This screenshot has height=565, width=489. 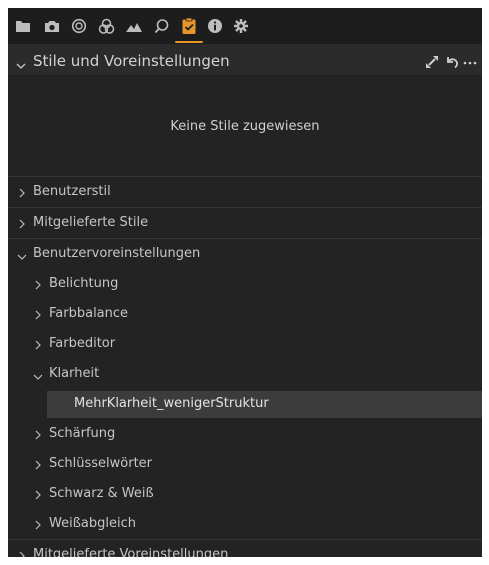 What do you see at coordinates (72, 191) in the screenshot?
I see `tree-item-label: Benutzerstil` at bounding box center [72, 191].